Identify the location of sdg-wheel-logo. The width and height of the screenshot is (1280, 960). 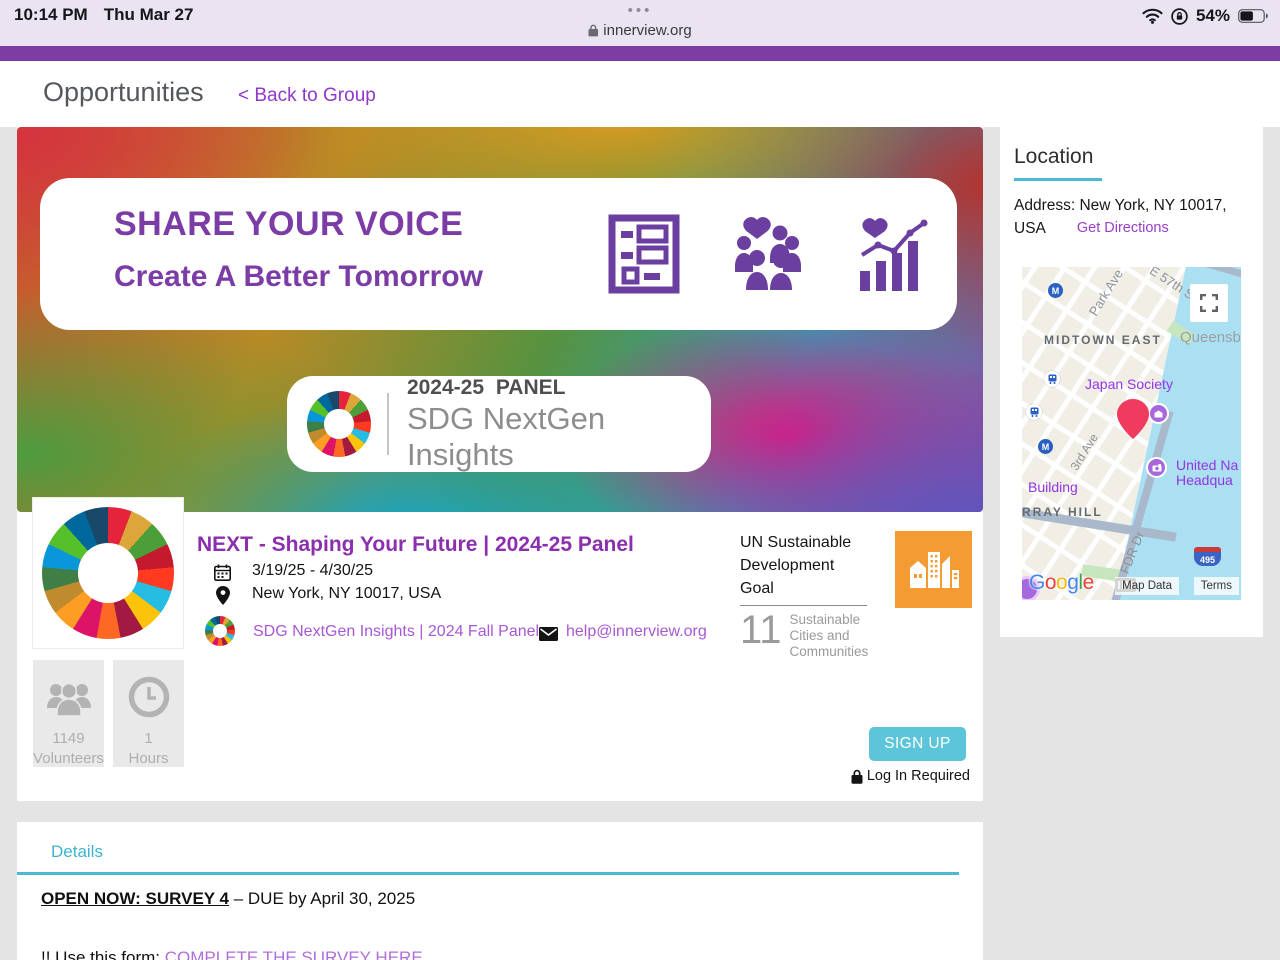
(339, 424).